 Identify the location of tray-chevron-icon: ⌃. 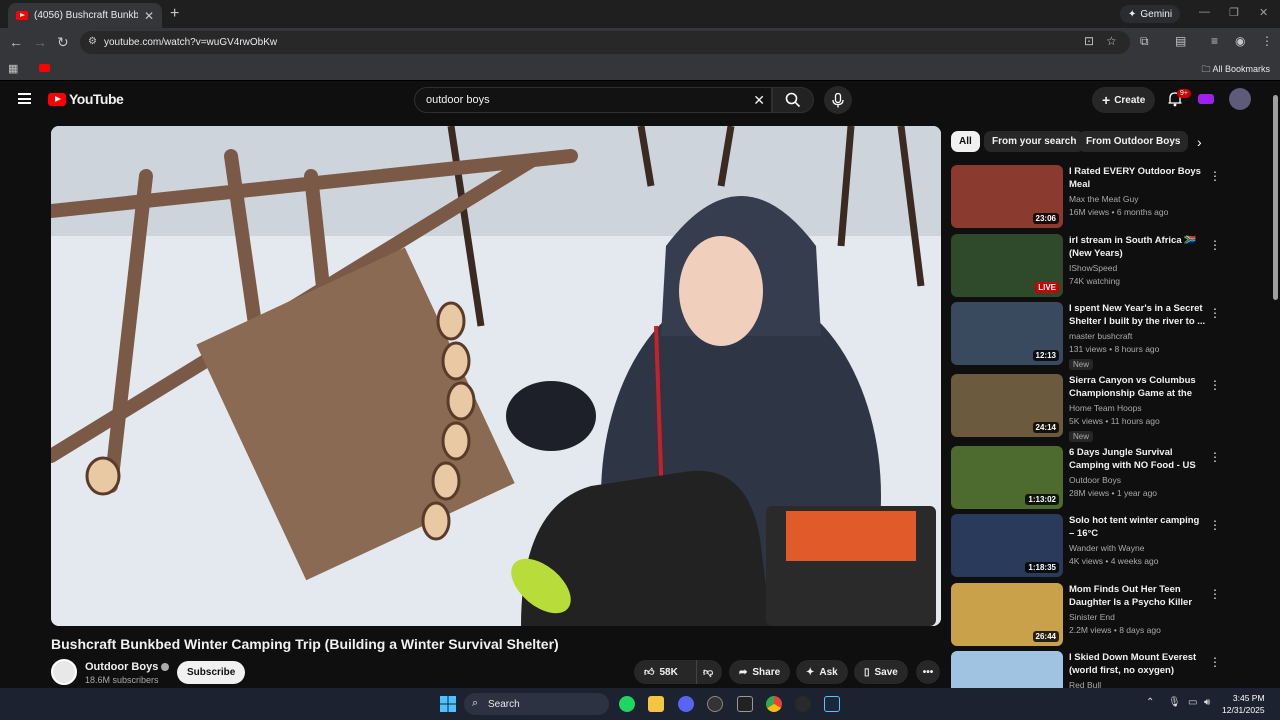
(1150, 702).